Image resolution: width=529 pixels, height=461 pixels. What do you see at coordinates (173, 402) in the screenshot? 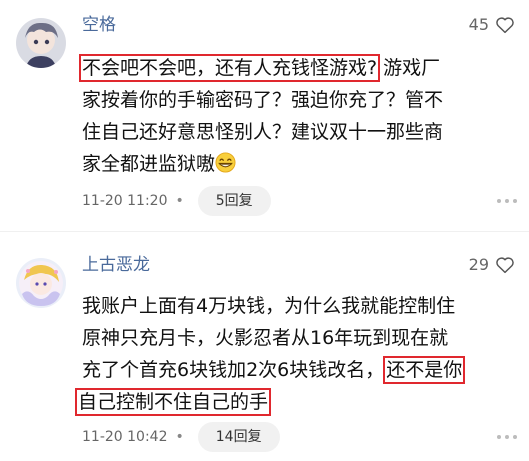
I see `highlighted-text: 自己控制不住自己的手` at bounding box center [173, 402].